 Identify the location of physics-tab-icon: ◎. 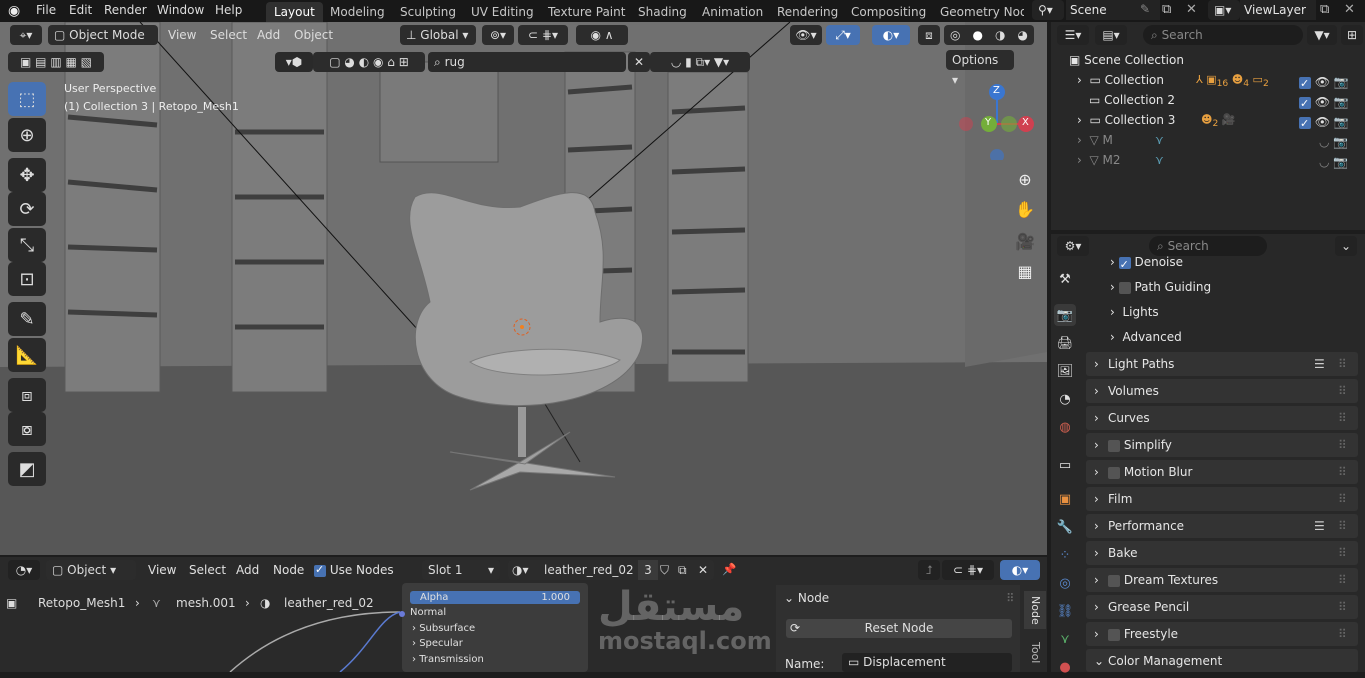
(1065, 583).